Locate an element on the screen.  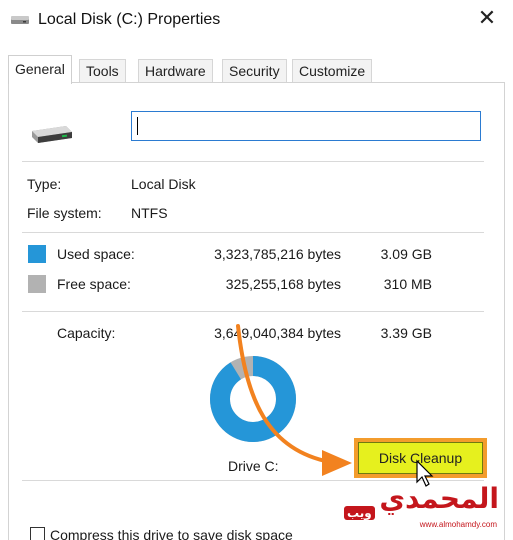
capacity-bytes: 3,649,040,384 bytes is located at coordinates (277, 333).